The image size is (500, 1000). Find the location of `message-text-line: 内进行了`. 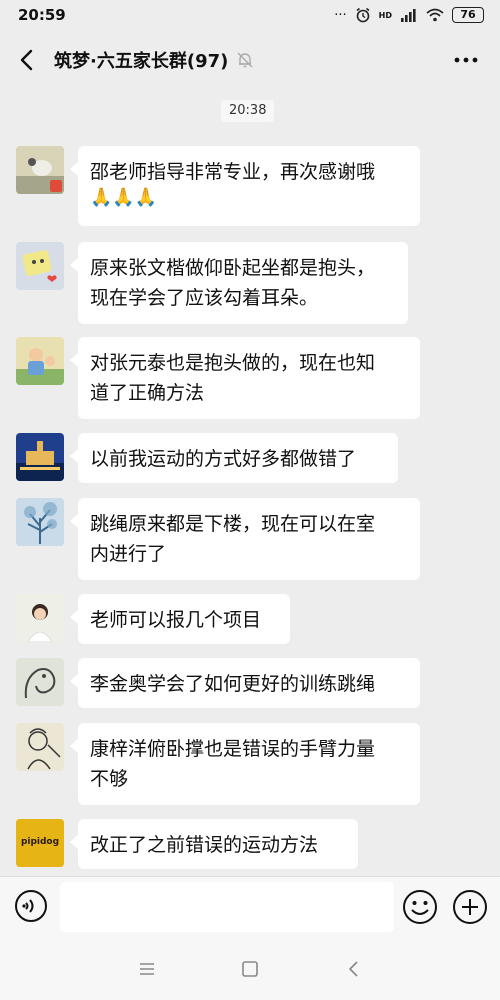

message-text-line: 内进行了 is located at coordinates (128, 554).